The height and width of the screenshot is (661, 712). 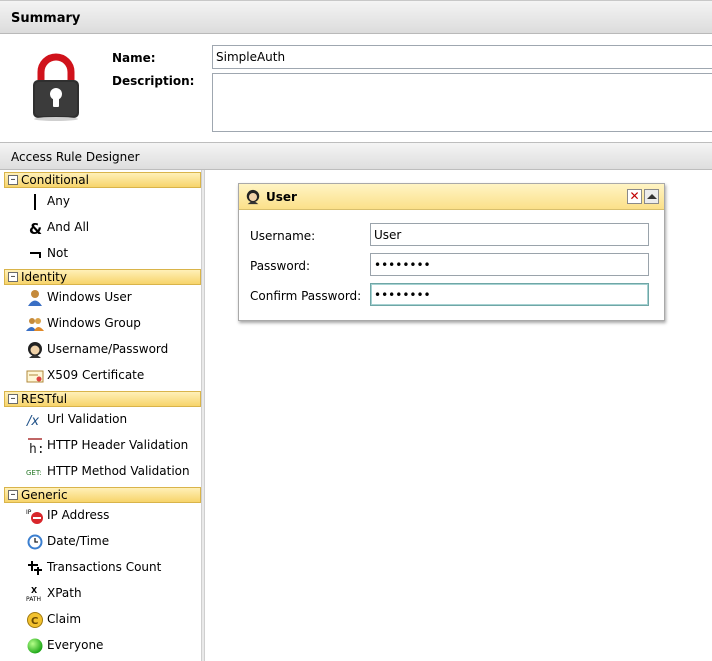 I want to click on claim-icon: C, so click(x=35, y=620).